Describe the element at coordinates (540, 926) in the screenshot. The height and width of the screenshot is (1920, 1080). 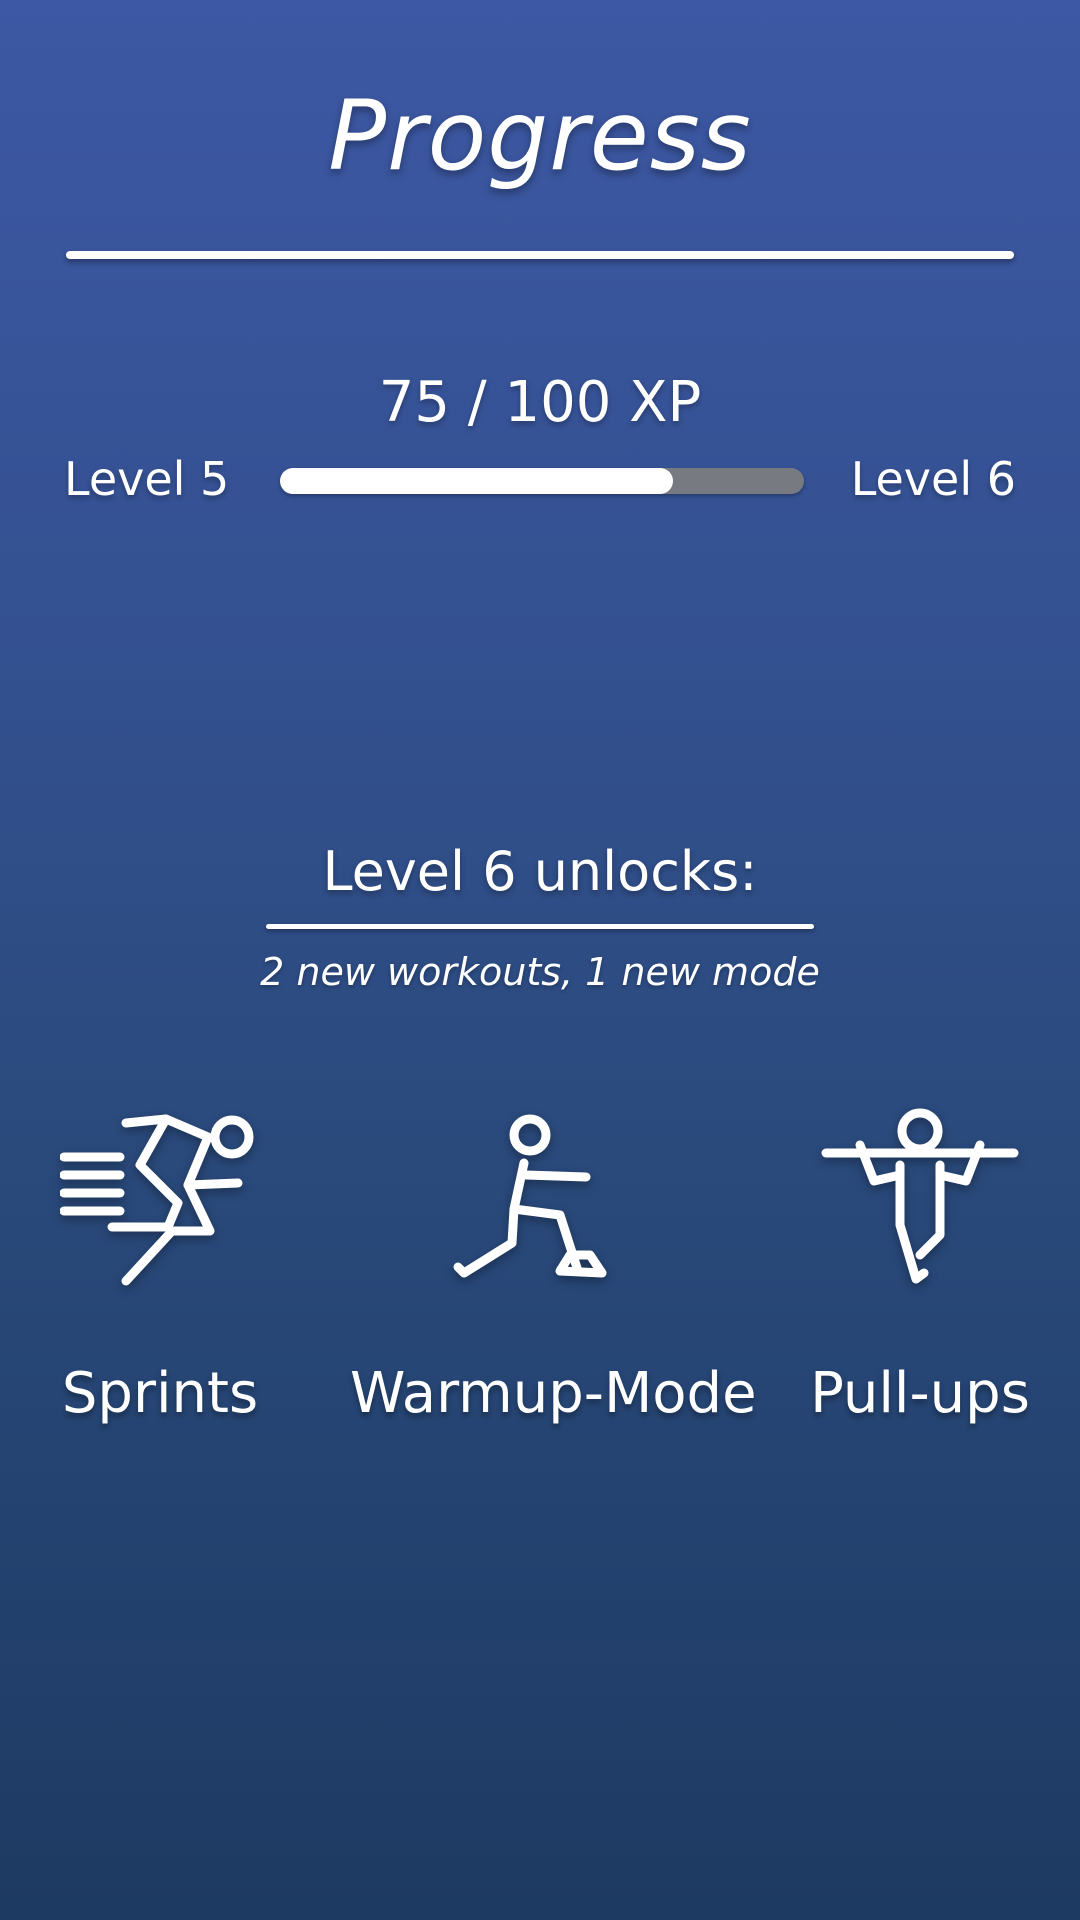
I see `unlocks-divider` at that location.